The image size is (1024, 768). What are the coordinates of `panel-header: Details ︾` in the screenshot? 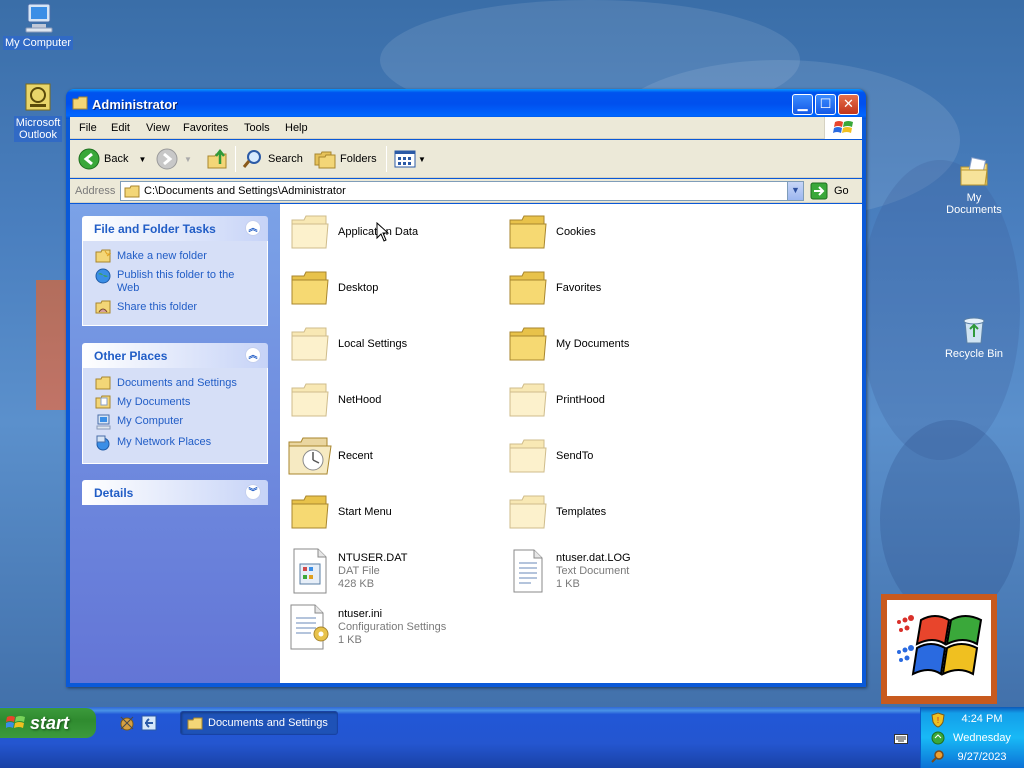 It's located at (175, 492).